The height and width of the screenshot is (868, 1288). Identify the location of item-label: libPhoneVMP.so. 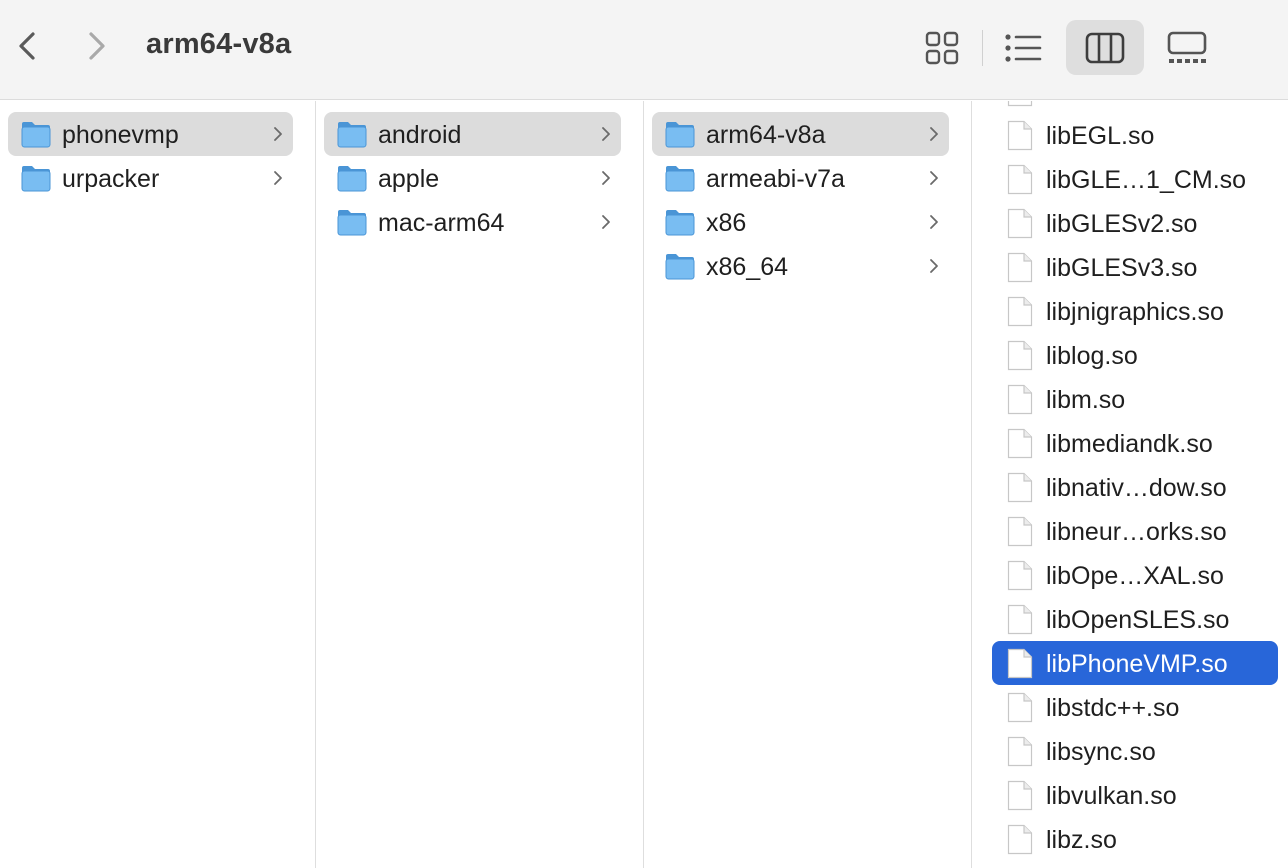
(1137, 664).